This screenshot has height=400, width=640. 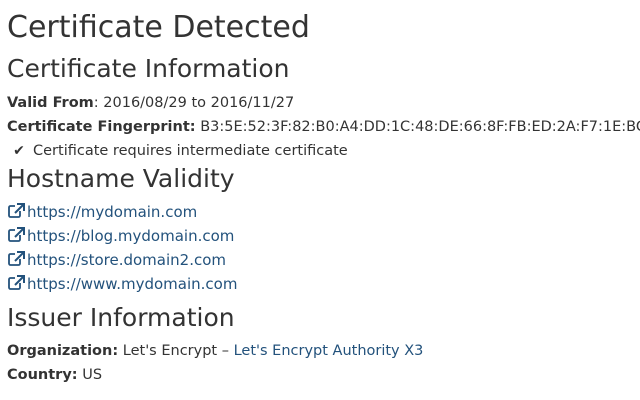 What do you see at coordinates (112, 212) in the screenshot?
I see `hostname-link: https://mydomain.com` at bounding box center [112, 212].